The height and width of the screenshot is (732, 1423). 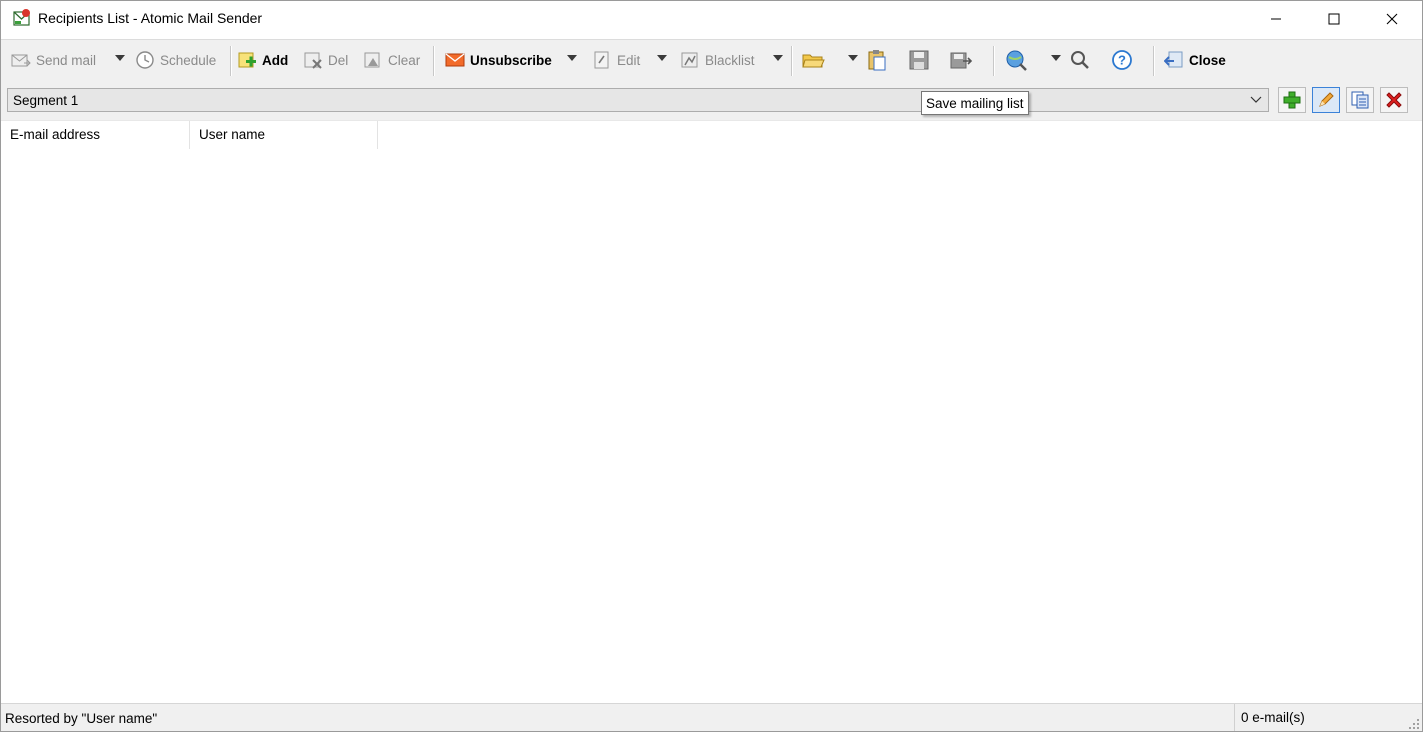 What do you see at coordinates (616, 60) in the screenshot?
I see `edit-button: Edit` at bounding box center [616, 60].